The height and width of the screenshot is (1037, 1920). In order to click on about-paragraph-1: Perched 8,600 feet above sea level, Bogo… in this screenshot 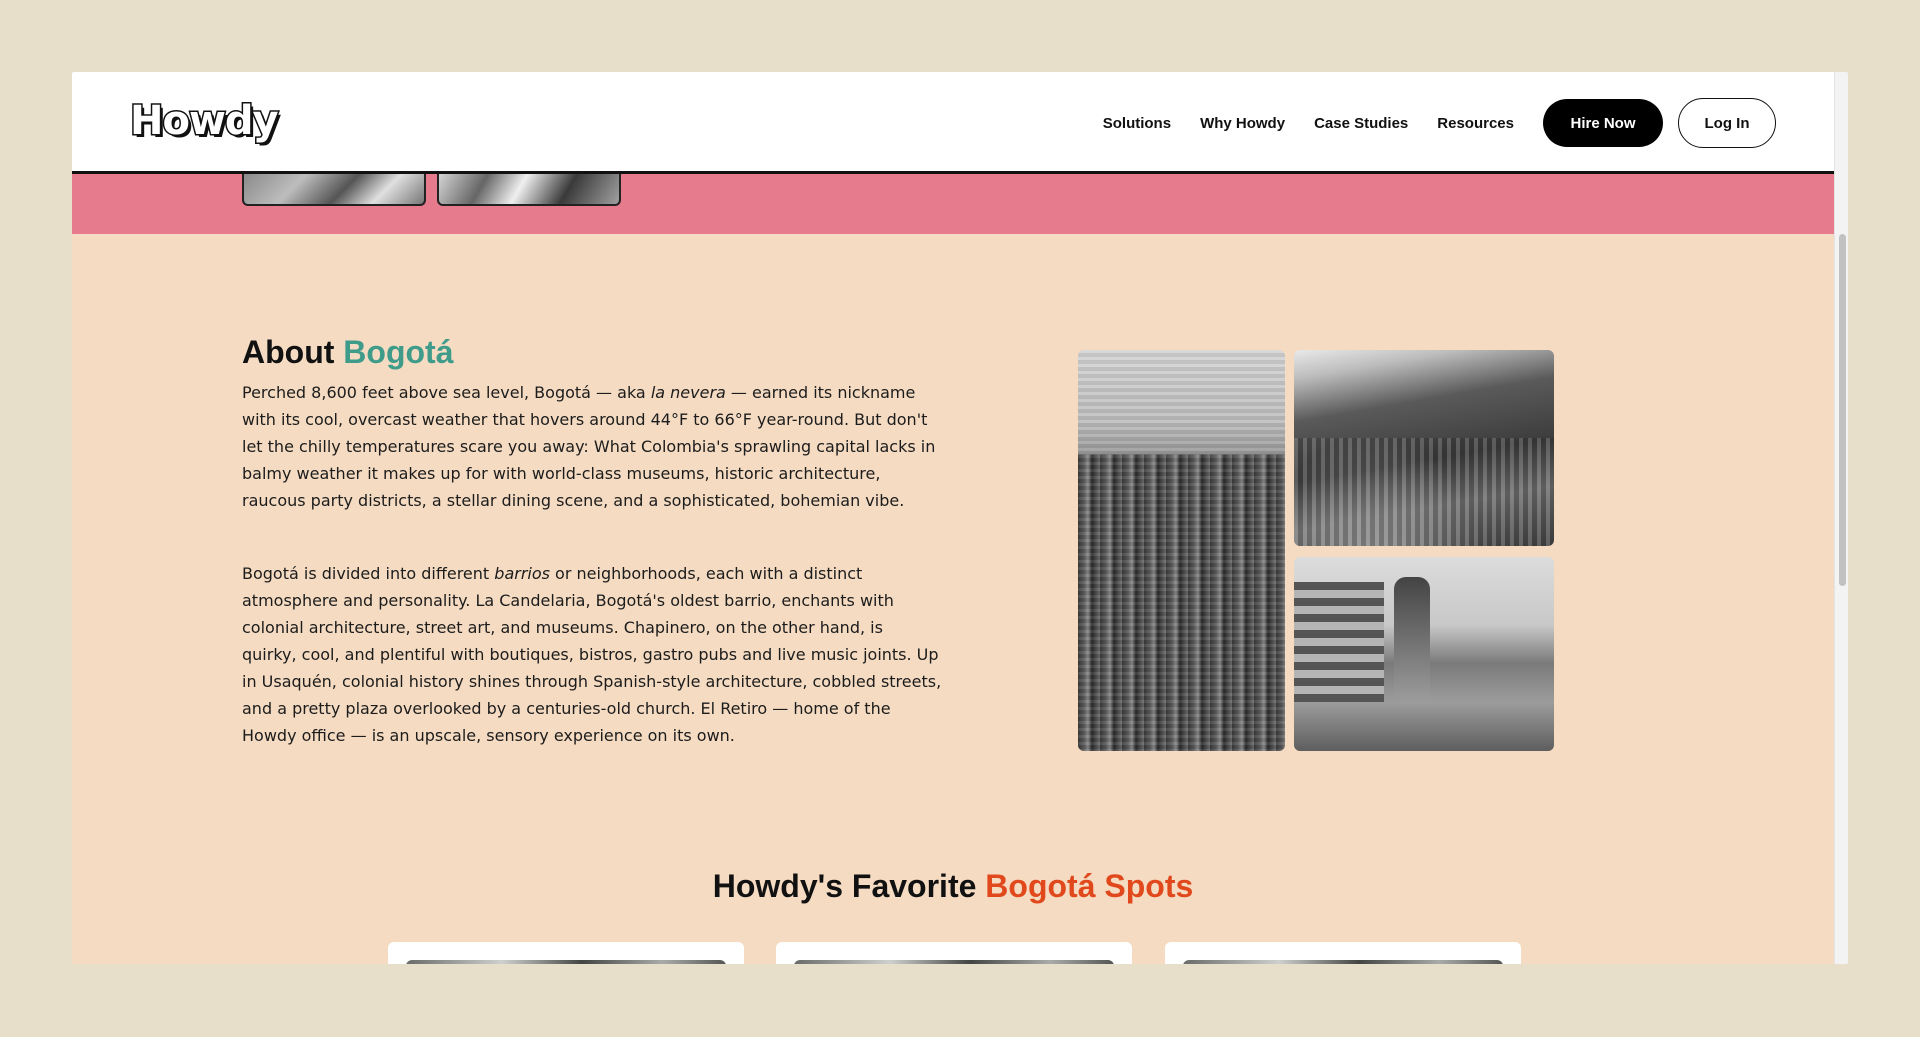, I will do `click(592, 446)`.